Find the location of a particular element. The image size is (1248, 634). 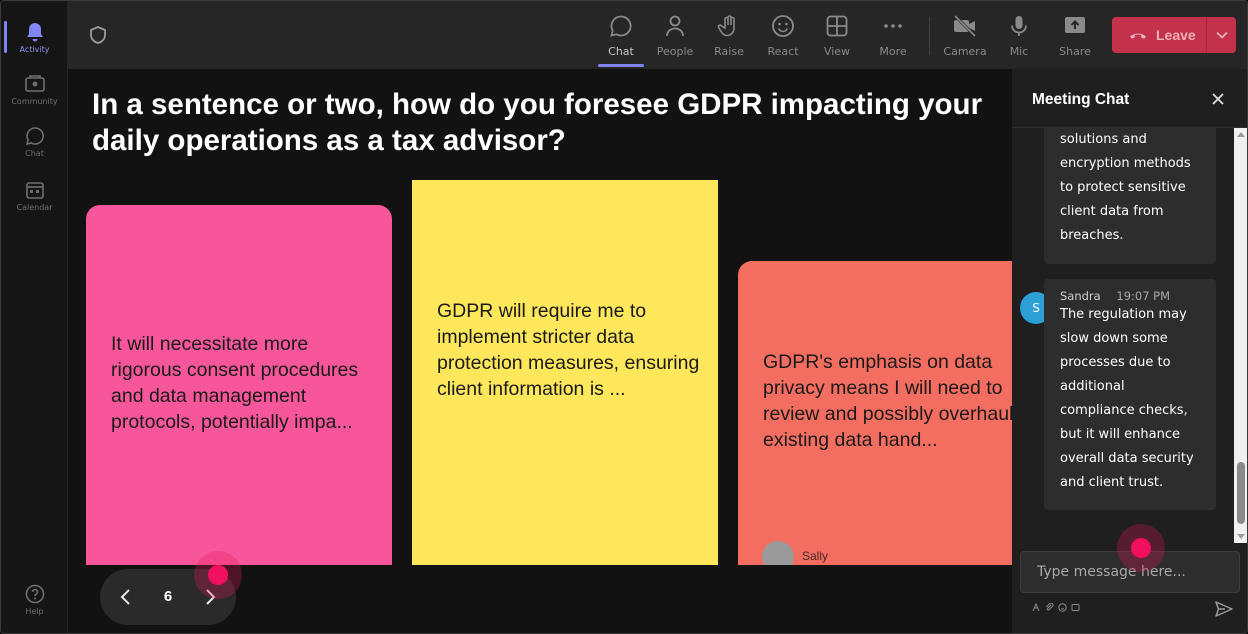

more-dots-icon is located at coordinates (893, 26).